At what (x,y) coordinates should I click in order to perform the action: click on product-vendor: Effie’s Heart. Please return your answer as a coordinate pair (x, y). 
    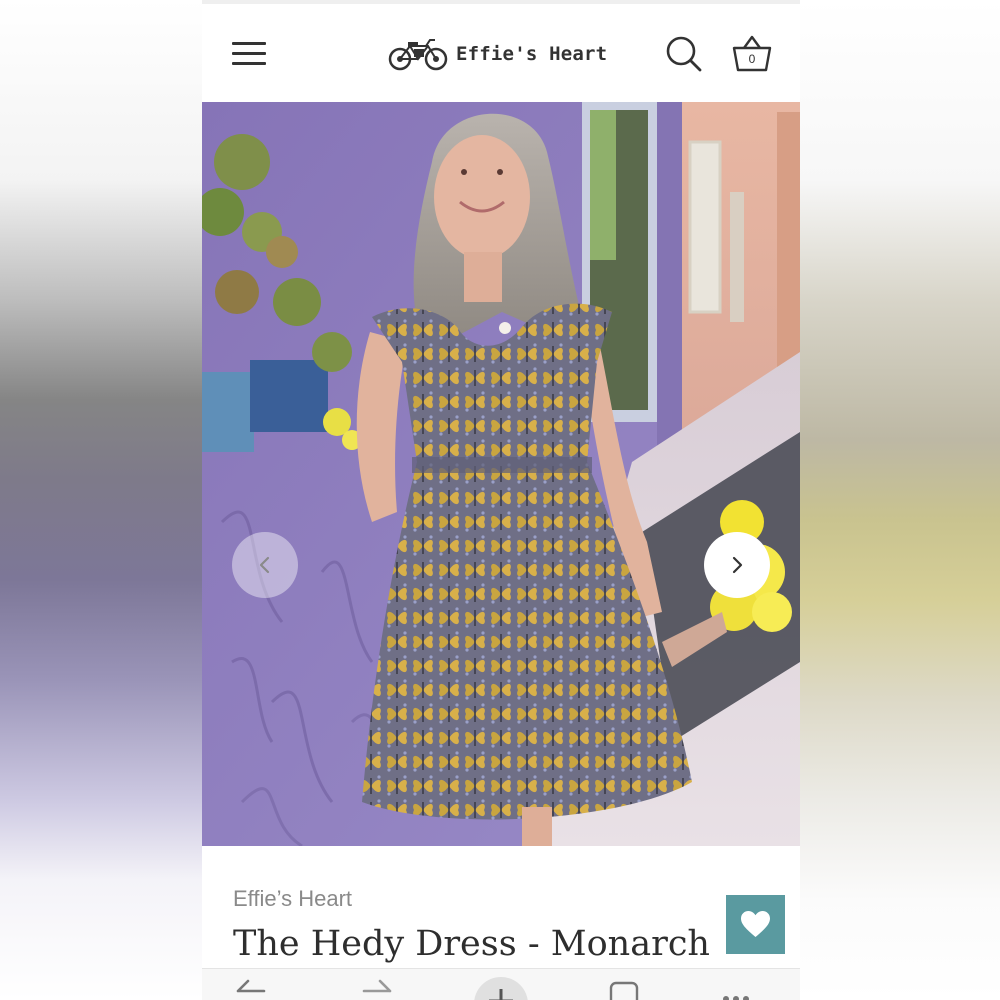
    Looking at the image, I should click on (292, 899).